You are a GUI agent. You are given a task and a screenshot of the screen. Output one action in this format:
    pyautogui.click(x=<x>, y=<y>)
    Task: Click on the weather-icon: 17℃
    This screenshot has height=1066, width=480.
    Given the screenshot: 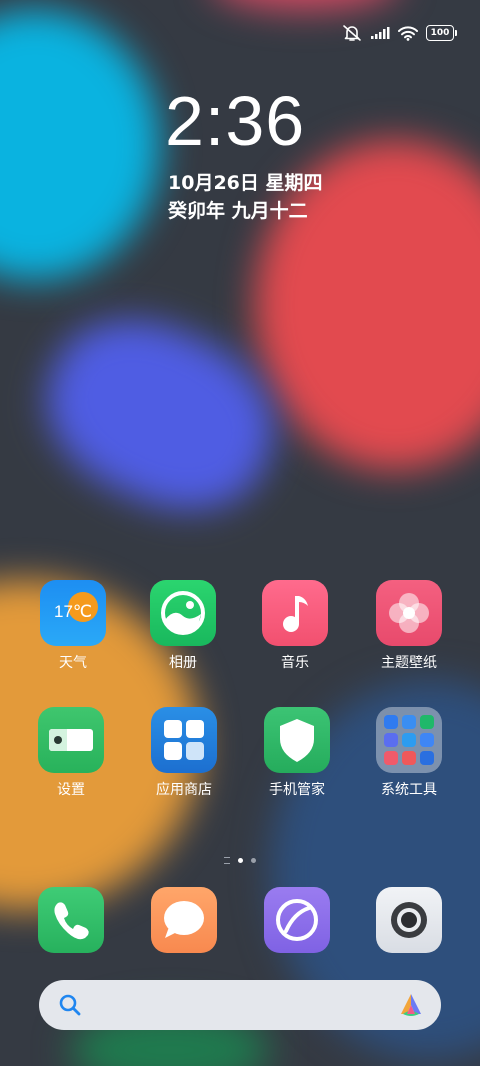 What is the action you would take?
    pyautogui.click(x=73, y=613)
    